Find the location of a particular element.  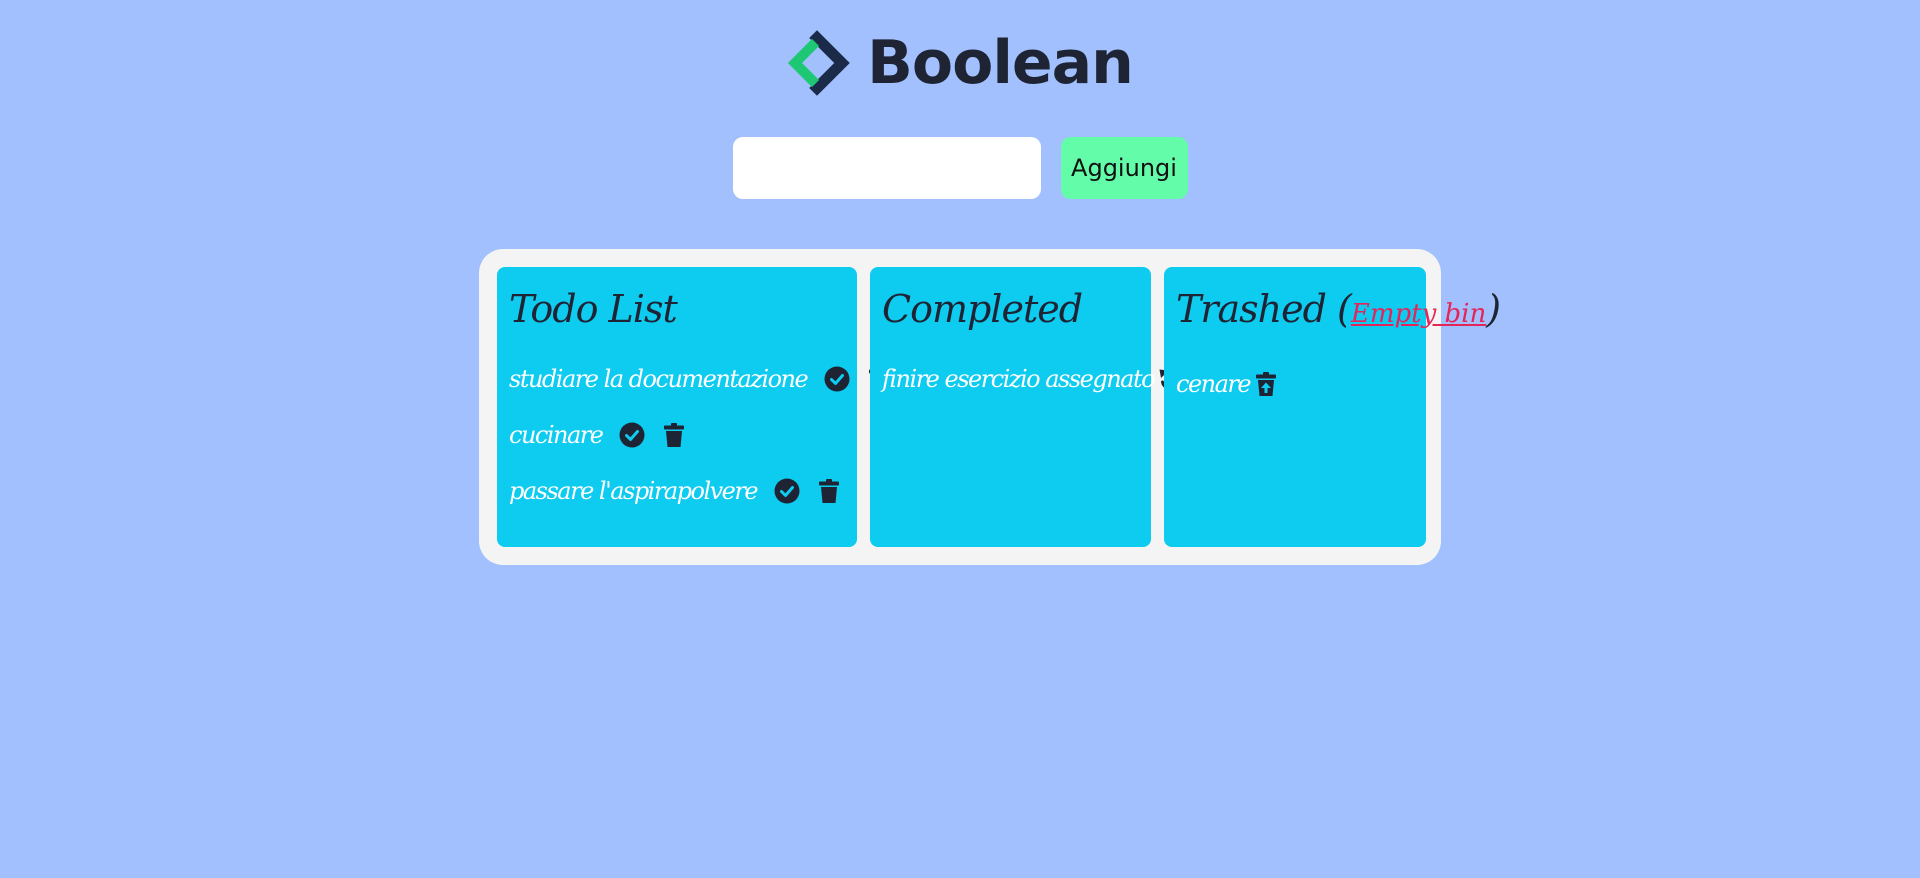

trashed-title-prefix: Trashed ( is located at coordinates (1264, 309).